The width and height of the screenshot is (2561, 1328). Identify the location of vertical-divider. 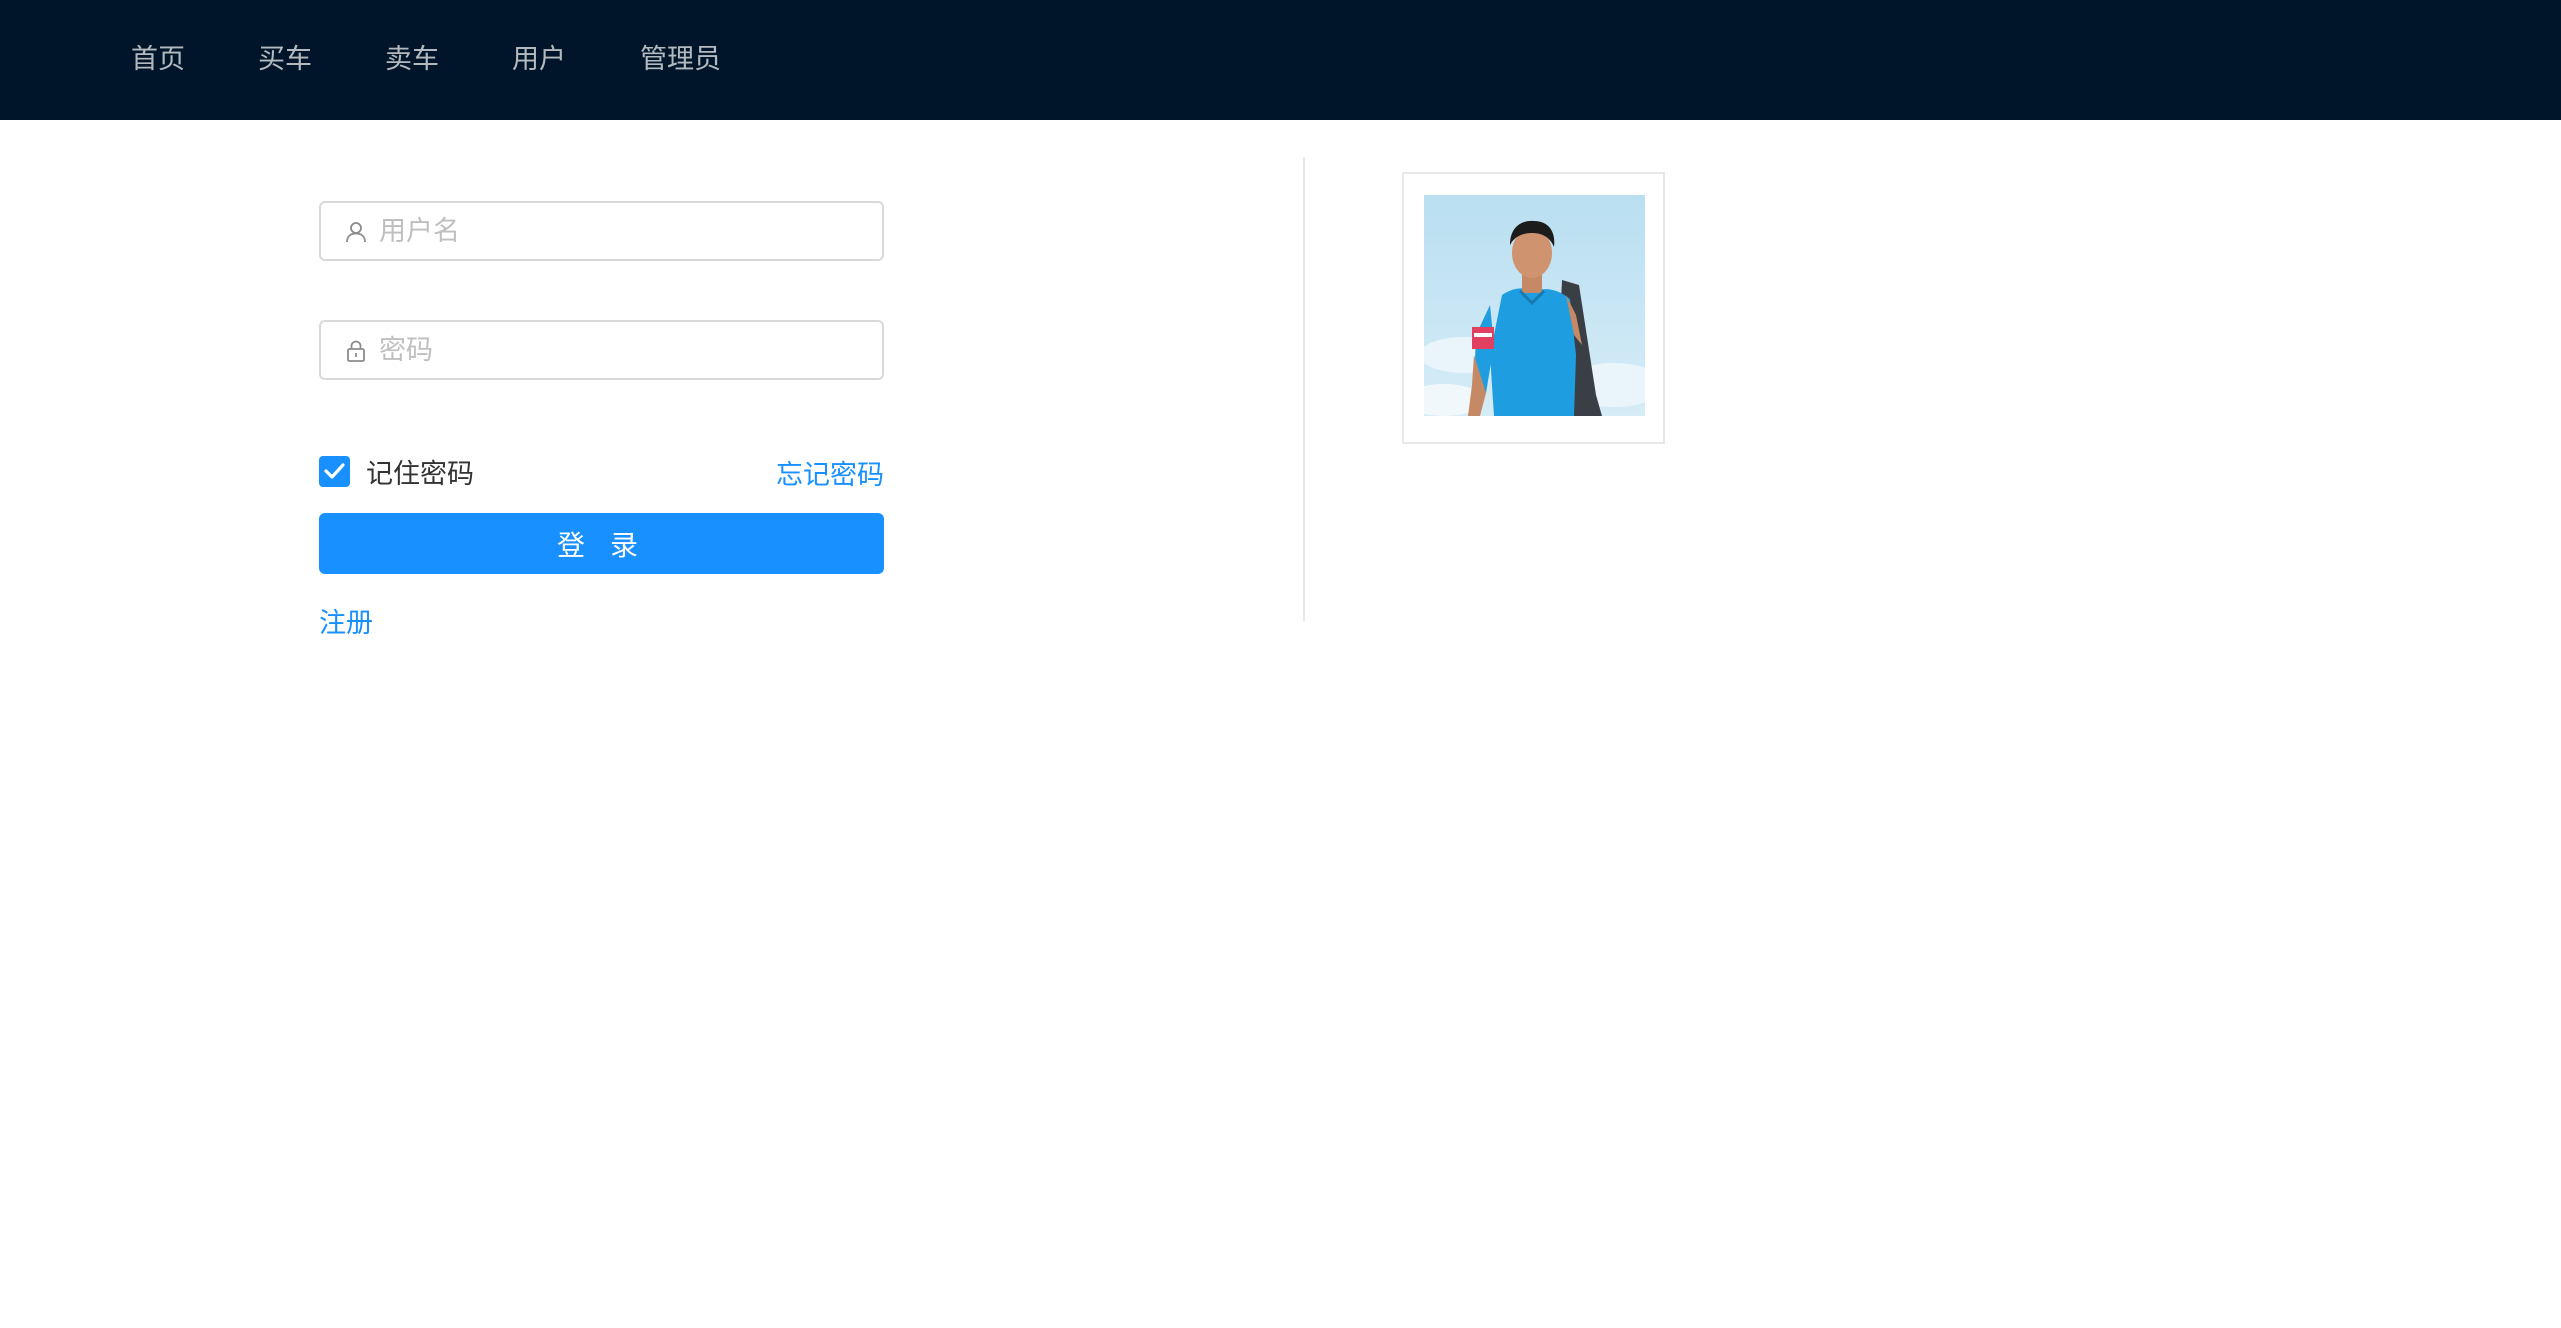
(1304, 389).